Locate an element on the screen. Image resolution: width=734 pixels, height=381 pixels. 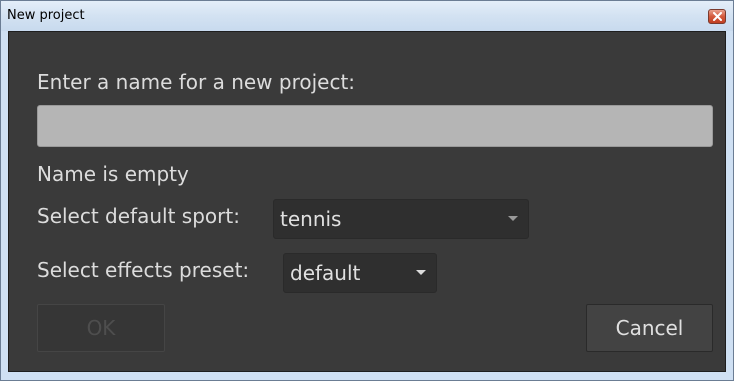
close-icon is located at coordinates (717, 16).